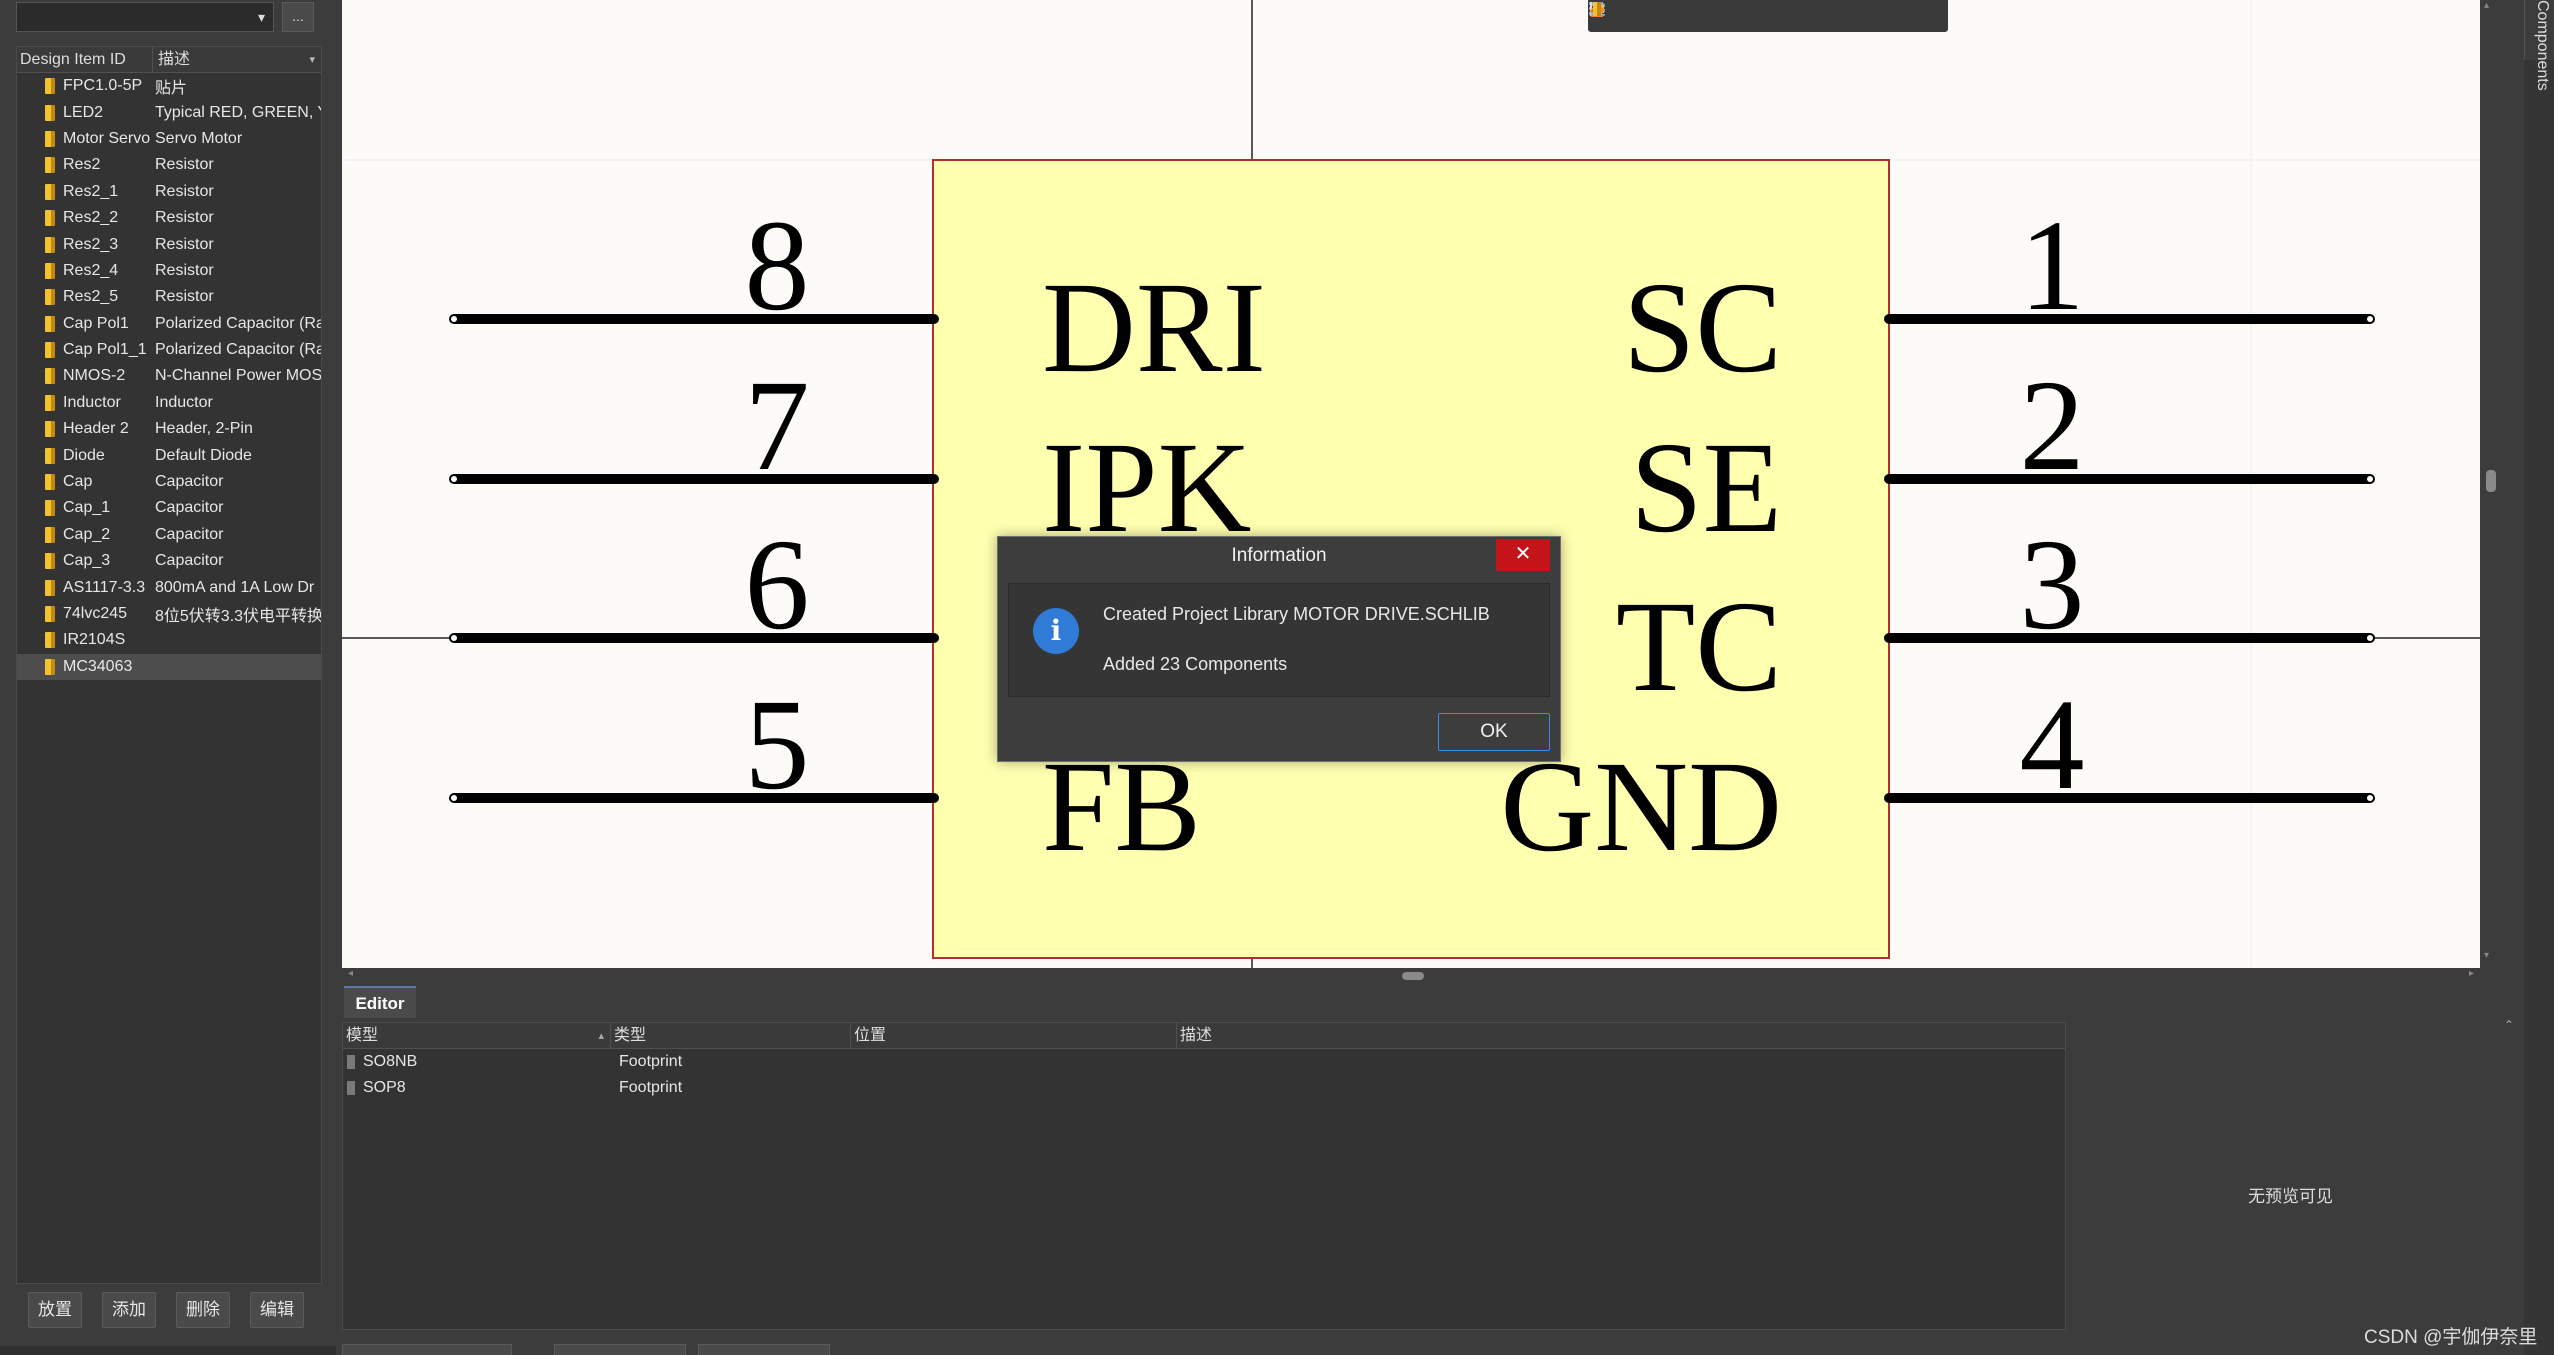  I want to click on component-row: Diode Default Diode, so click(169, 455).